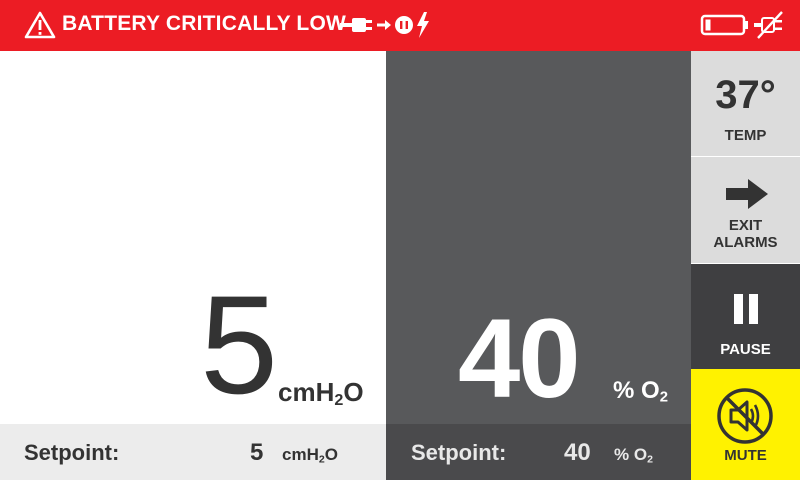 This screenshot has width=800, height=480. Describe the element at coordinates (72, 452) in the screenshot. I see `pressure-setpoint-label: Setpoint:` at that location.